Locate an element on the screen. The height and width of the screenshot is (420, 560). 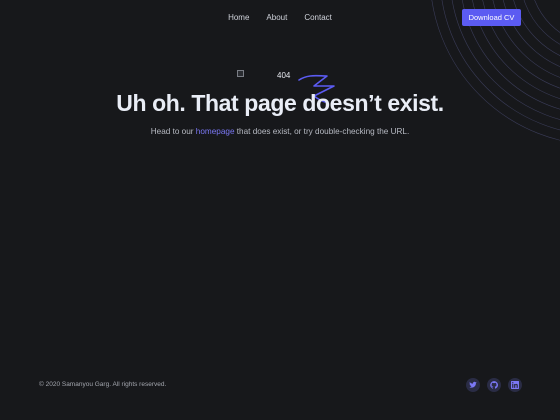
download-cv-button: Download CV is located at coordinates (491, 17).